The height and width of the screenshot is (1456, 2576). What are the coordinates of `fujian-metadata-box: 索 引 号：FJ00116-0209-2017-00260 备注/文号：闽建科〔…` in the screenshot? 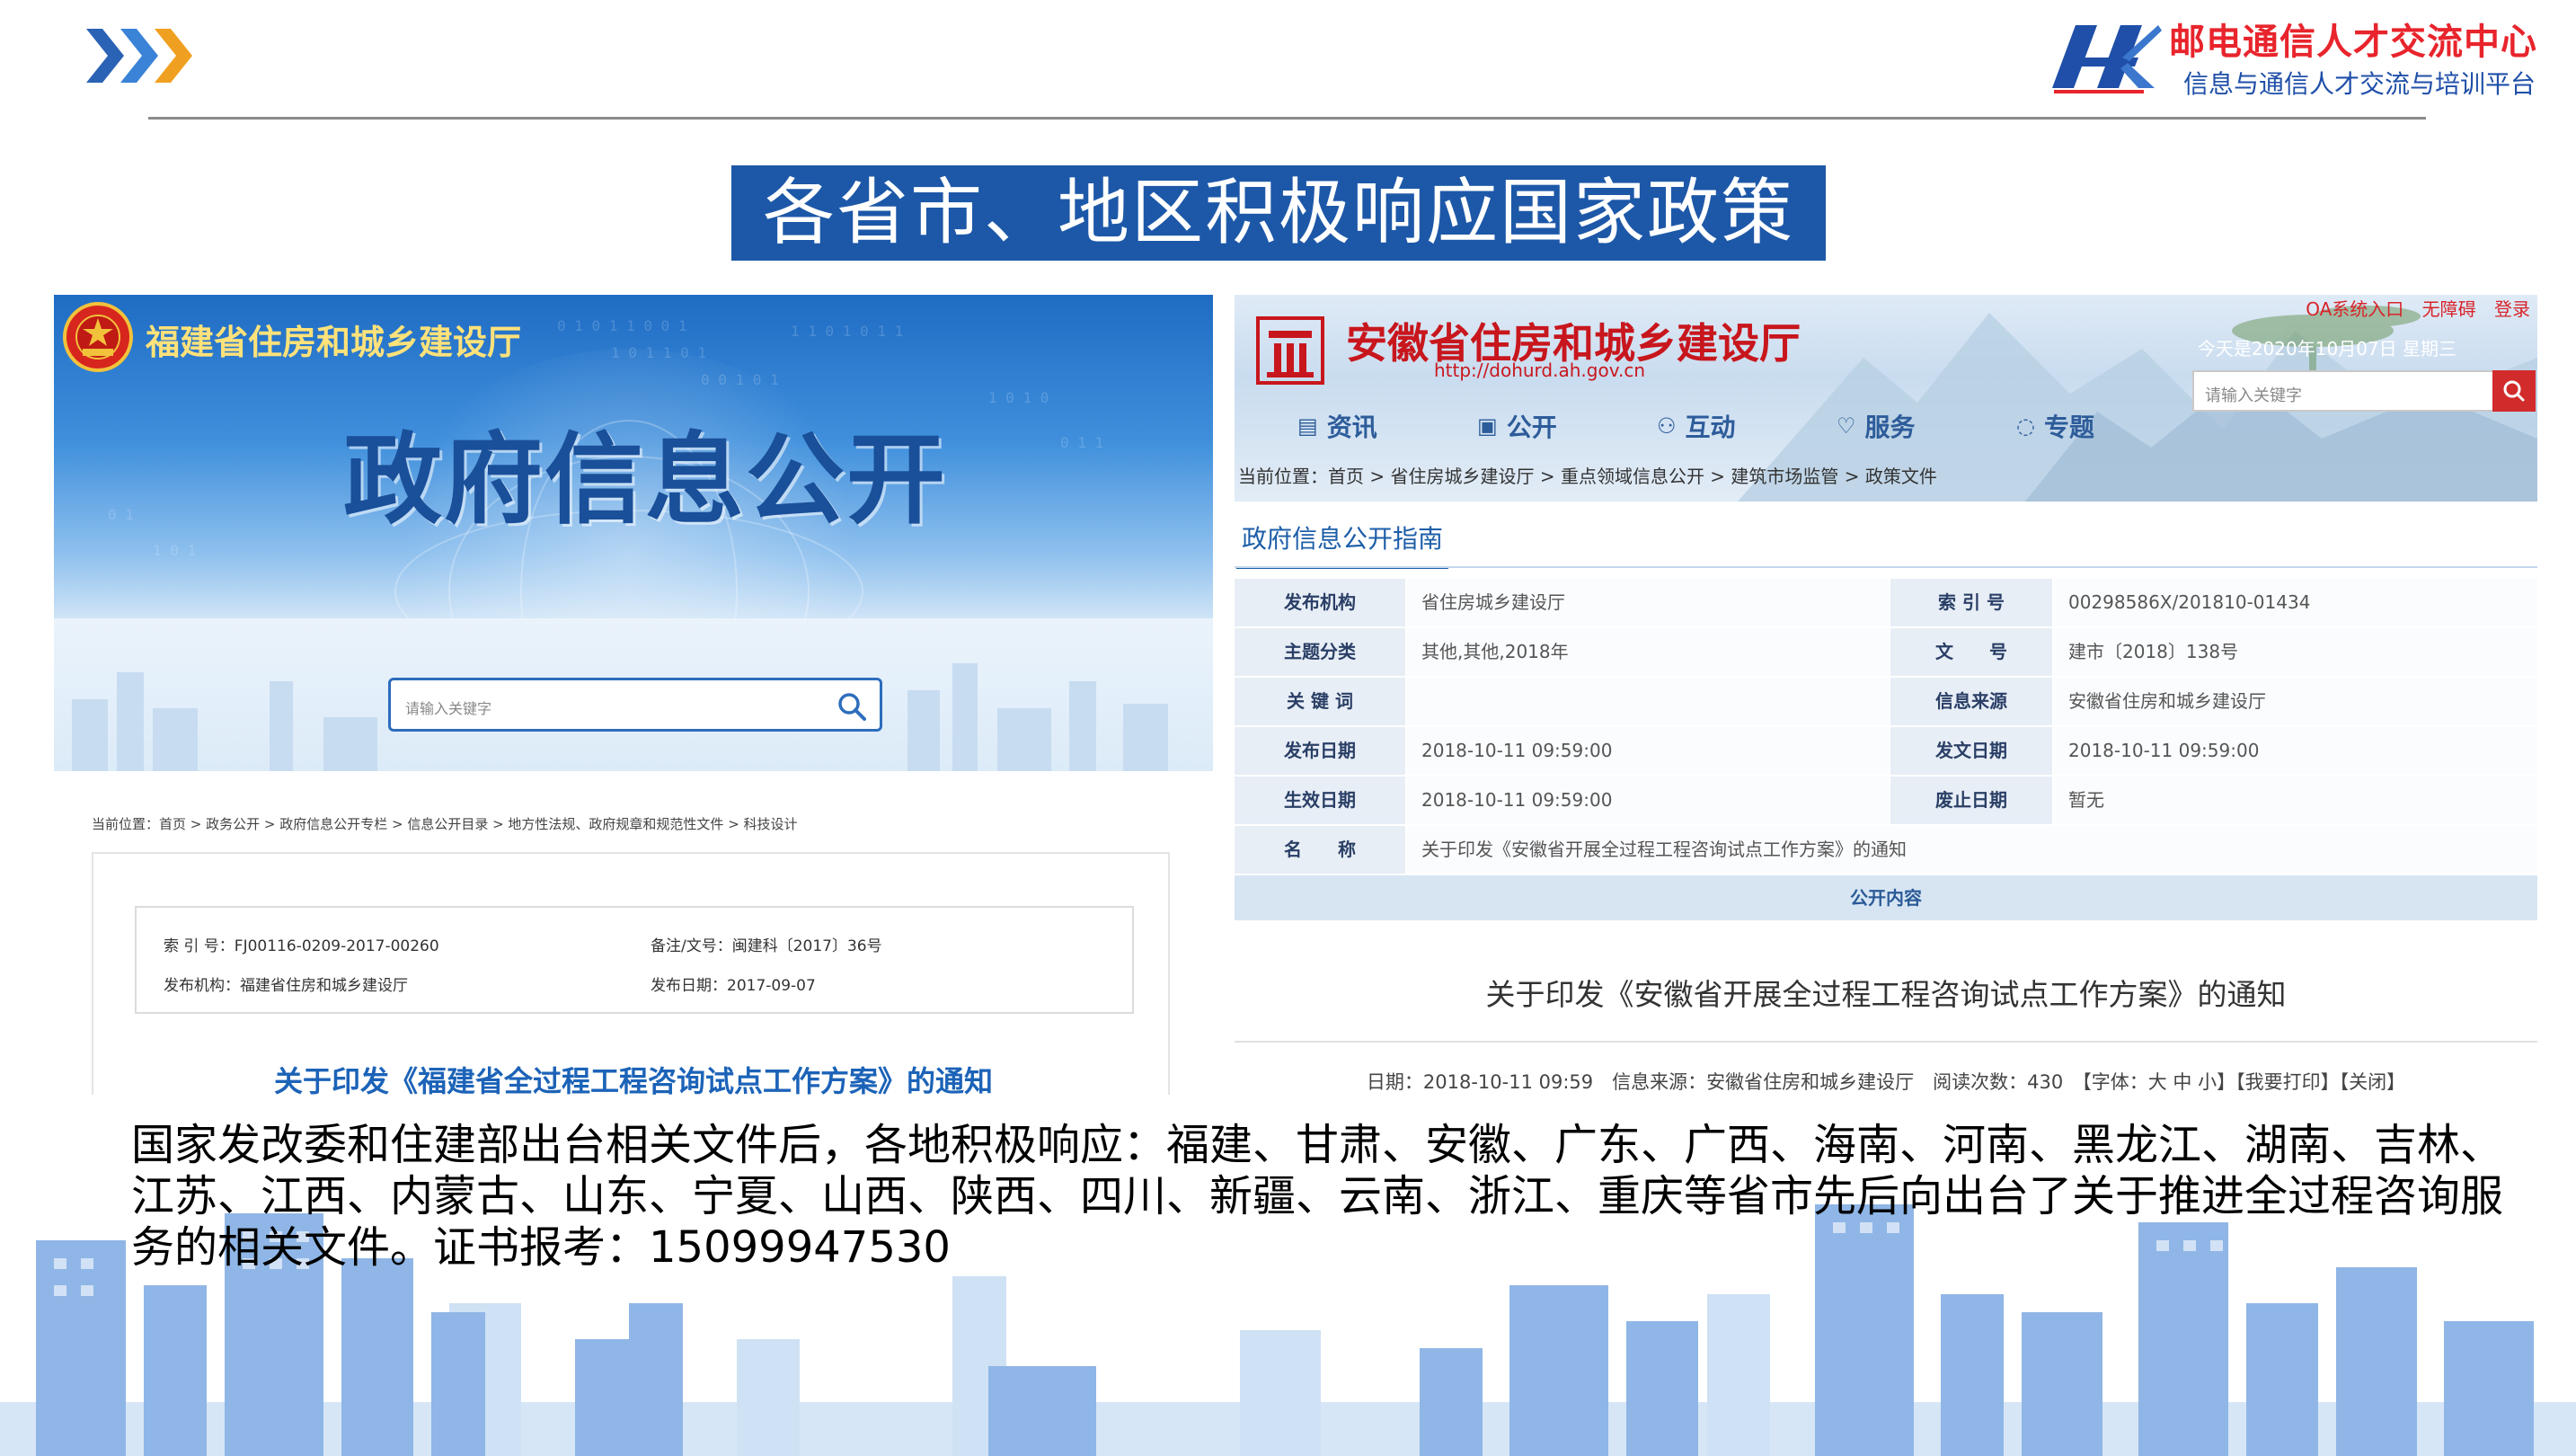 It's located at (635, 960).